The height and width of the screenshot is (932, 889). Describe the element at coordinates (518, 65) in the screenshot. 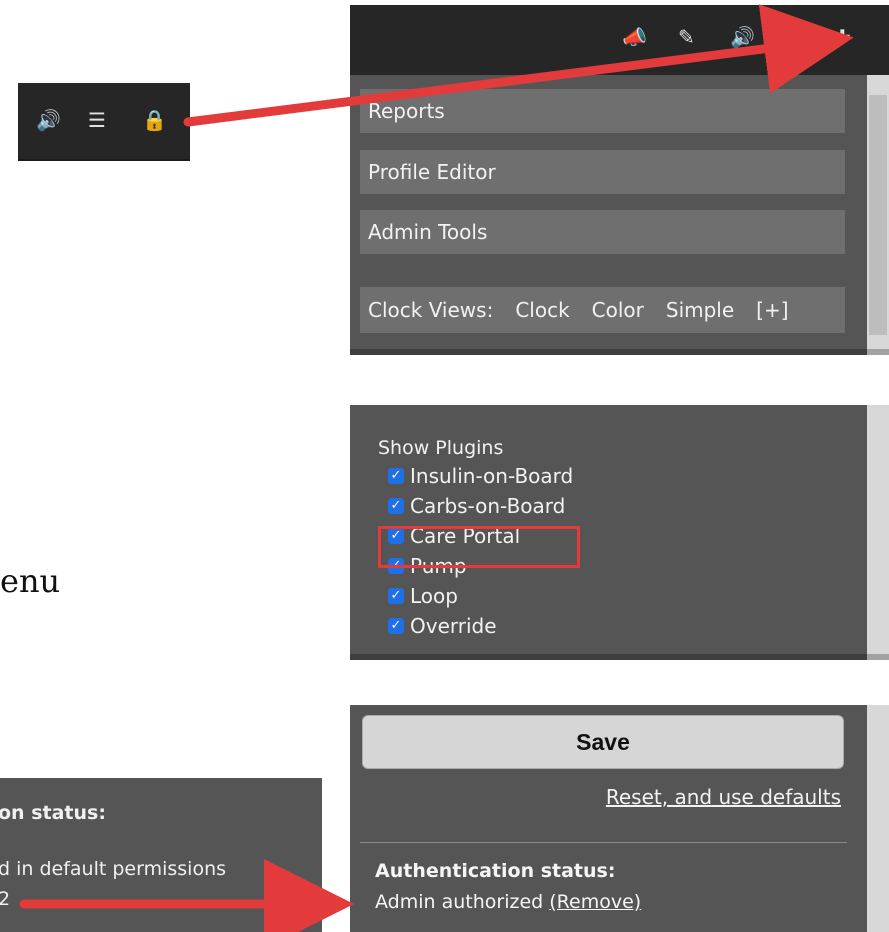

I see `arrow-to-plus-icon` at that location.